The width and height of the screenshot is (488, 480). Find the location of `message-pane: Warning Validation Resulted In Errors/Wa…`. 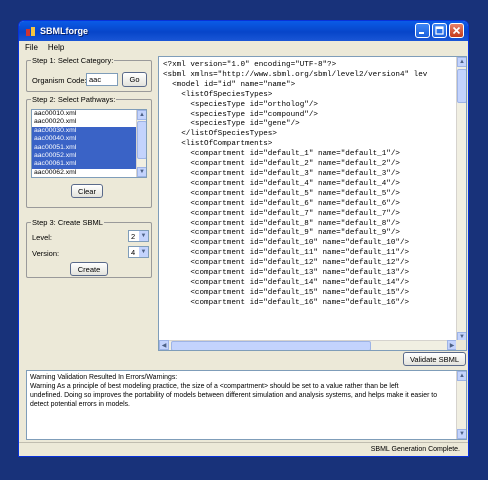

message-pane: Warning Validation Resulted In Errors/Wa… is located at coordinates (246, 405).